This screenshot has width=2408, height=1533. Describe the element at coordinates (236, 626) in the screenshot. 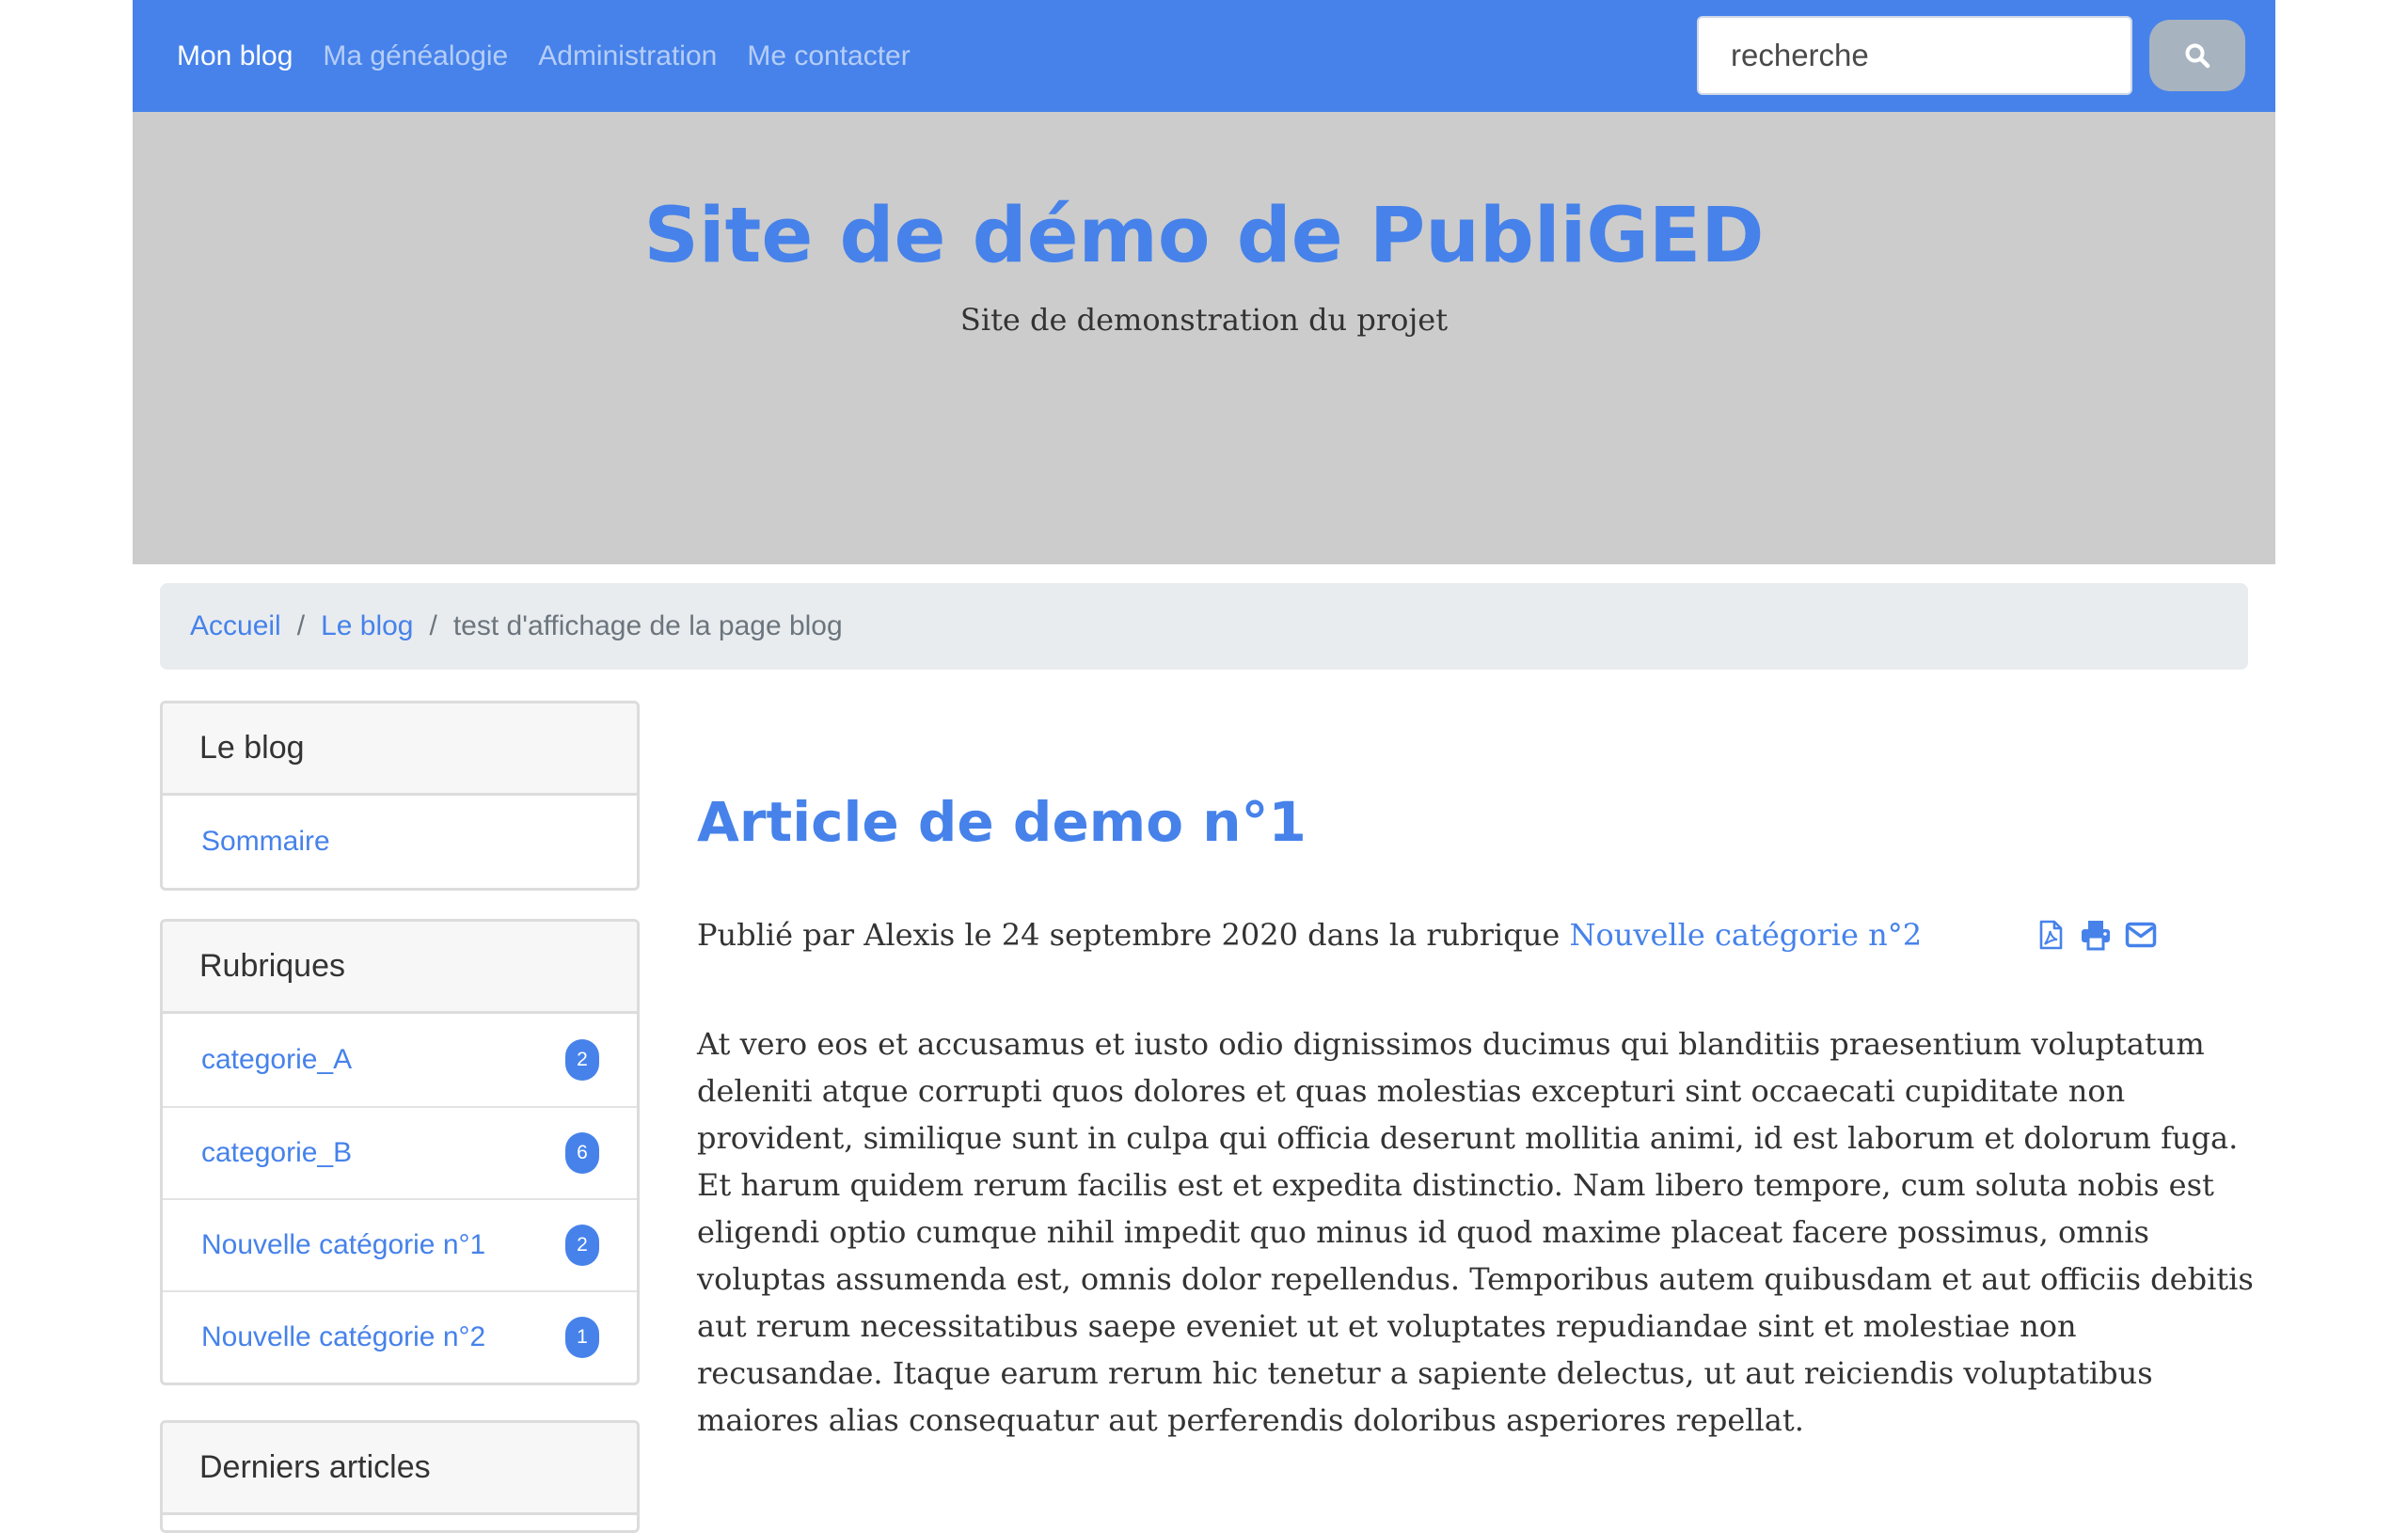

I see `breadcrumb-home-link: Accueil` at that location.